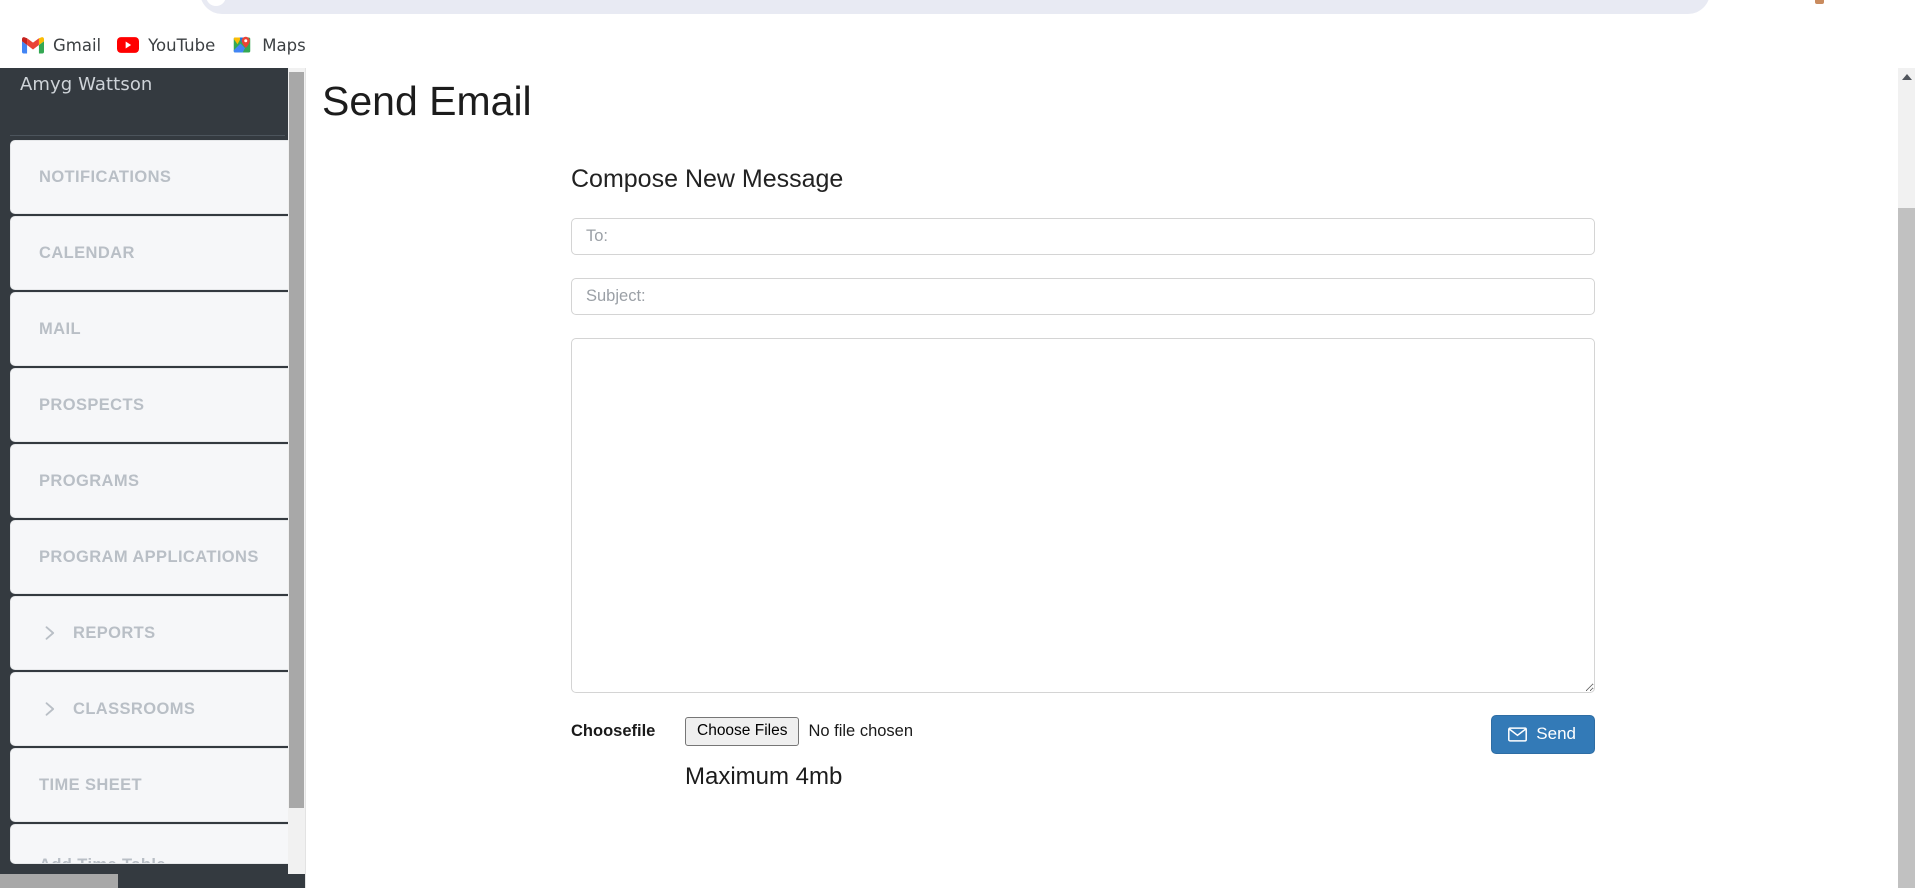 The image size is (1915, 888). What do you see at coordinates (114, 632) in the screenshot?
I see `sidebar-item-label: REPORTS` at bounding box center [114, 632].